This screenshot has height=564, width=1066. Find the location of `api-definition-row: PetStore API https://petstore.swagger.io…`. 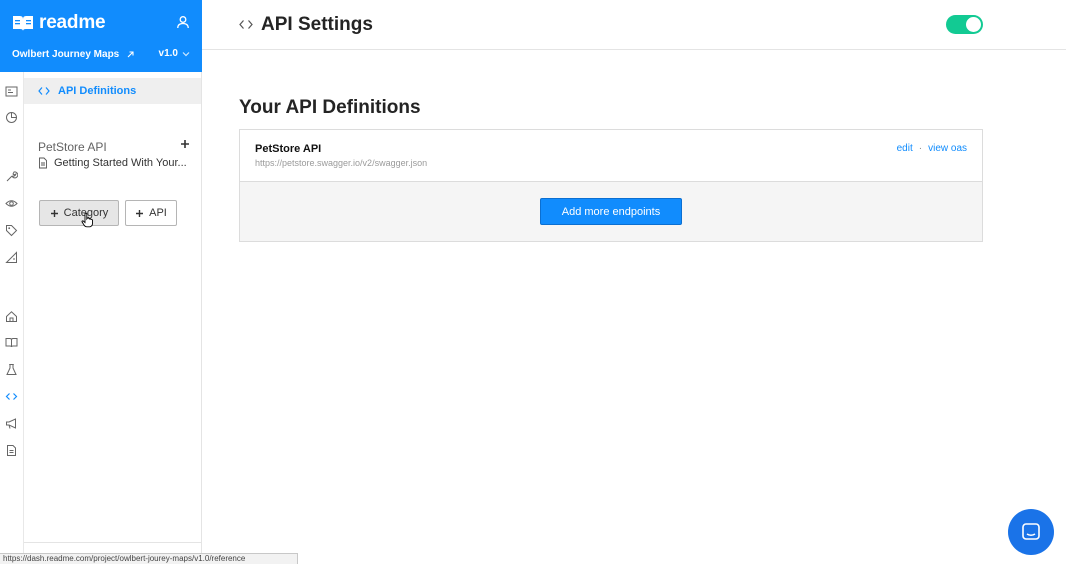

api-definition-row: PetStore API https://petstore.swagger.io… is located at coordinates (611, 156).